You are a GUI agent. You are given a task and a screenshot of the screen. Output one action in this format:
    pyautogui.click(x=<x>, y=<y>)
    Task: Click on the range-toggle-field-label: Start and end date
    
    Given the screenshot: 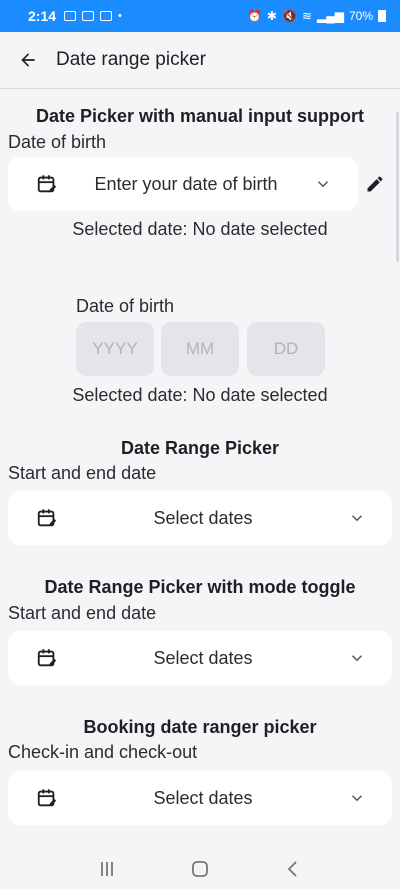 What is the action you would take?
    pyautogui.click(x=82, y=613)
    